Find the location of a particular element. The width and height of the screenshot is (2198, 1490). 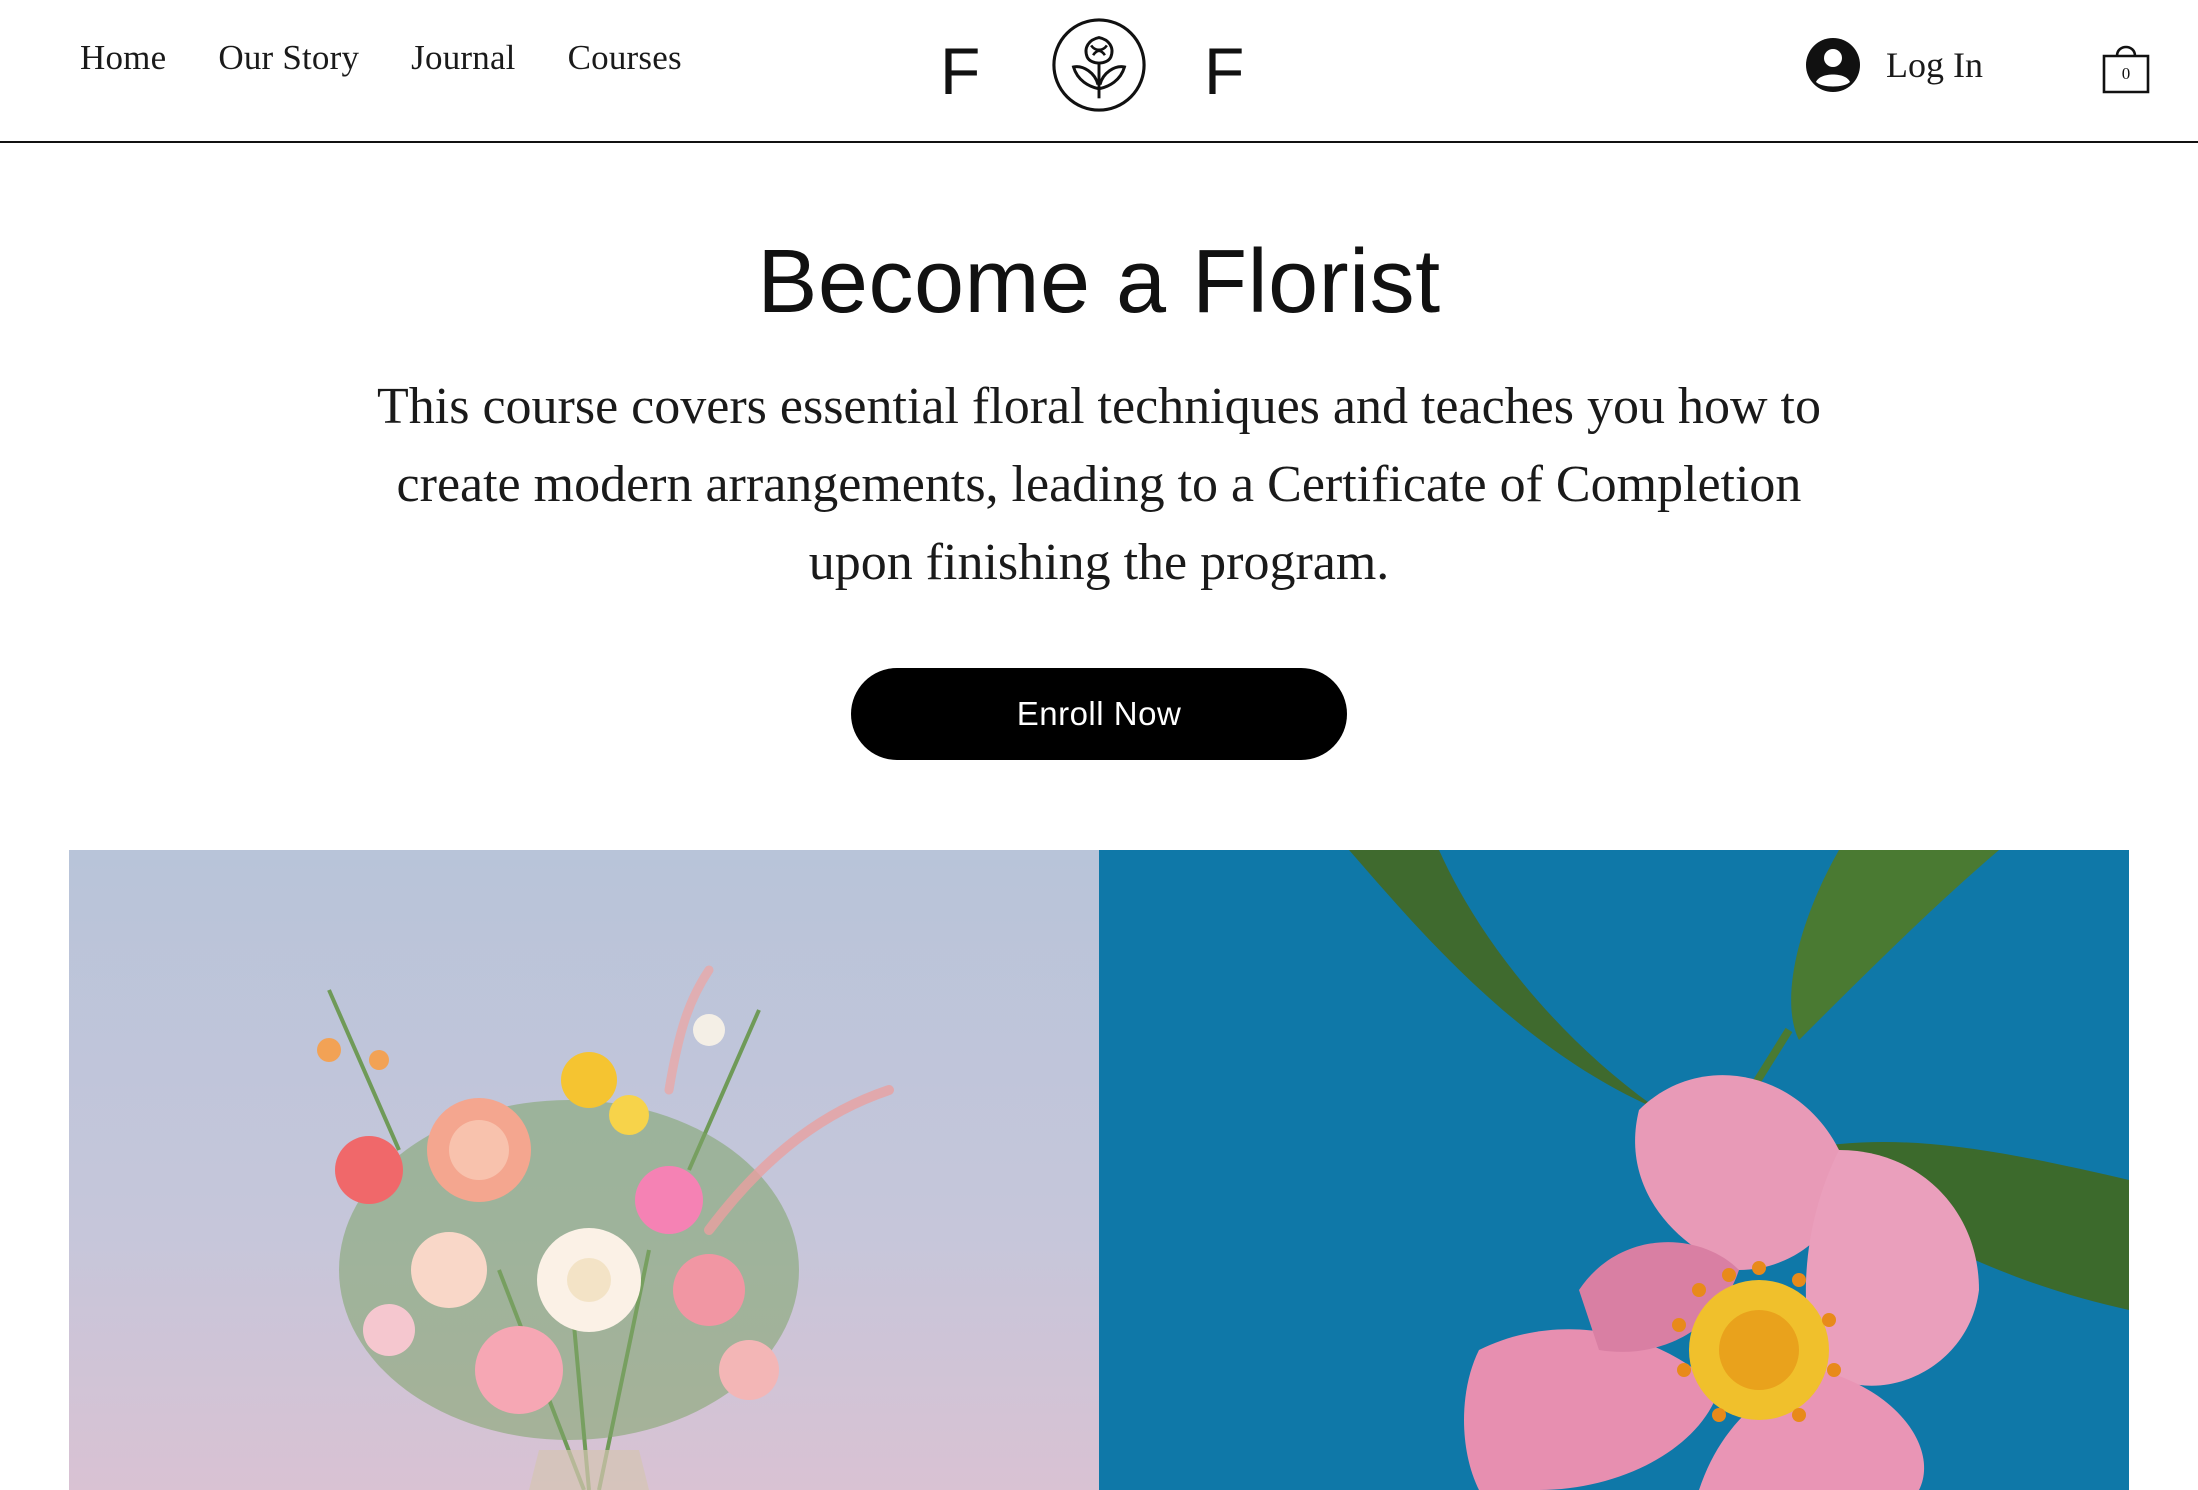

nav-home: Home is located at coordinates (123, 58).